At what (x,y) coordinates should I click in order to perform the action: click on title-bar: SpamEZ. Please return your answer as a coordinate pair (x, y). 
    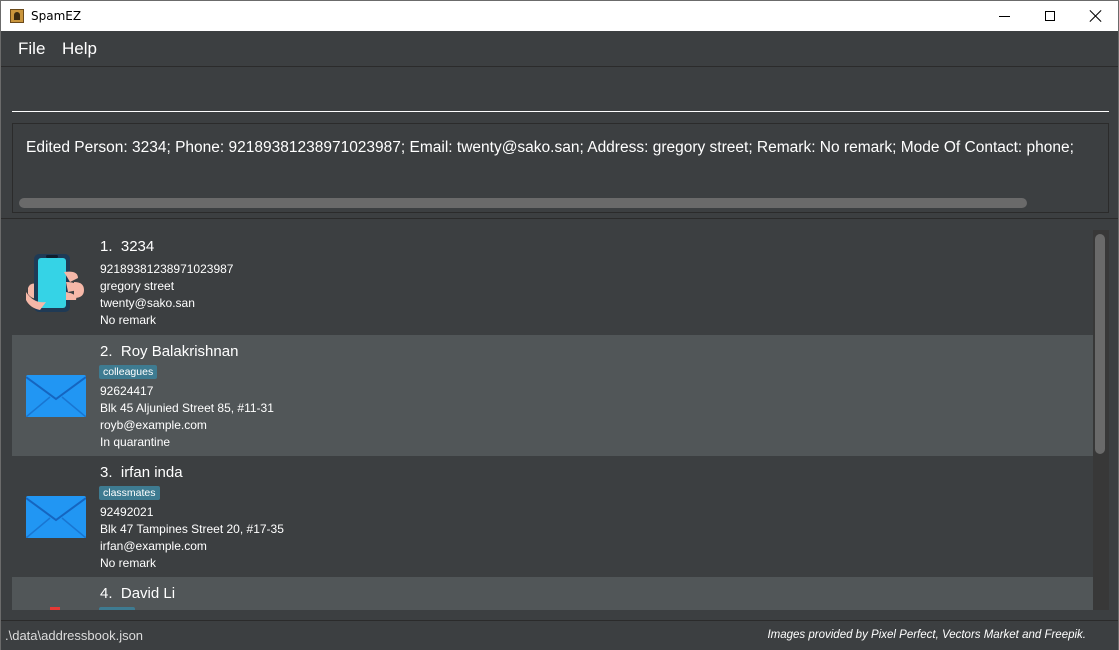
    Looking at the image, I should click on (559, 16).